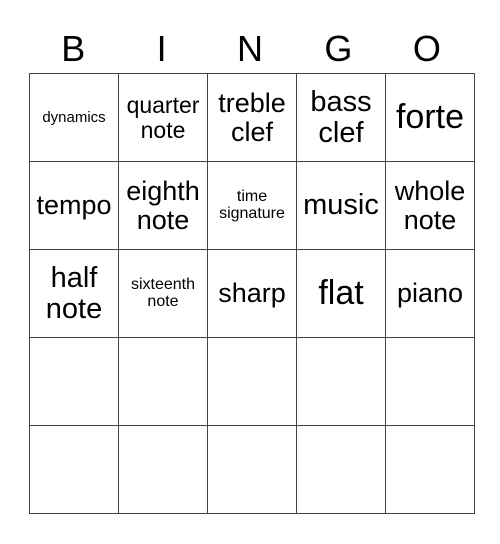 The width and height of the screenshot is (500, 544). I want to click on bingo-cell: music, so click(341, 205).